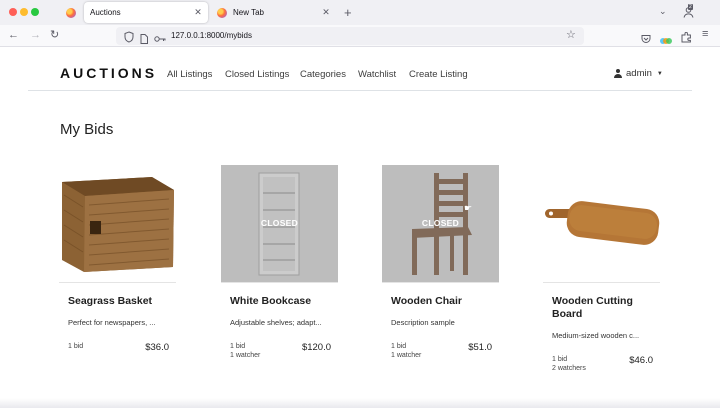 This screenshot has height=408, width=720. What do you see at coordinates (569, 368) in the screenshot?
I see `watcher-count: 2 watchers` at bounding box center [569, 368].